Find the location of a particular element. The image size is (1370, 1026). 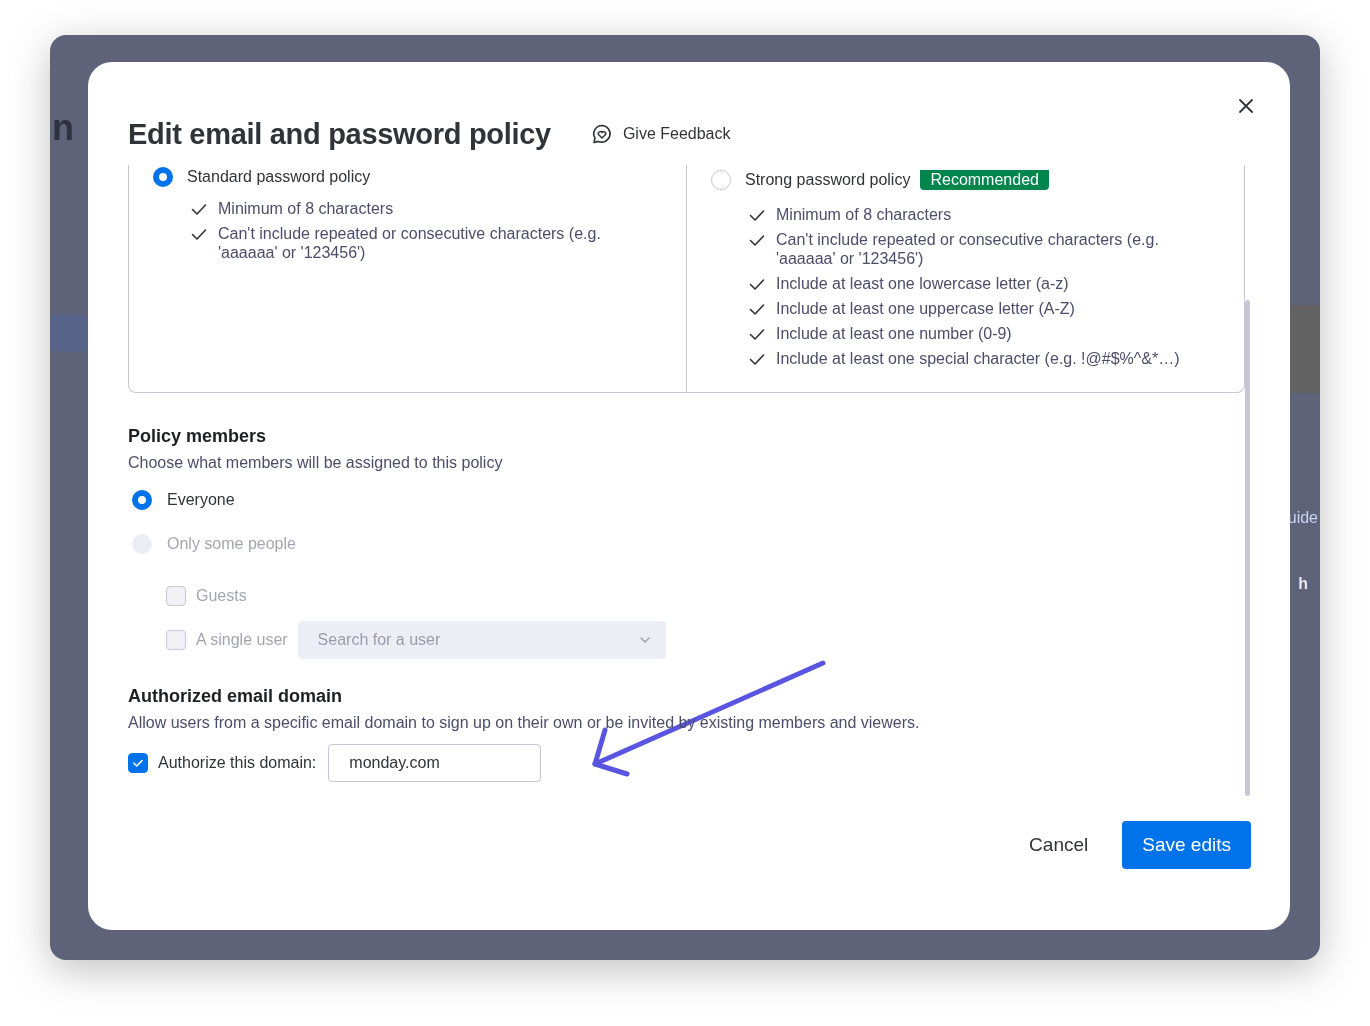

recommended-badge: Recommended is located at coordinates (984, 180).